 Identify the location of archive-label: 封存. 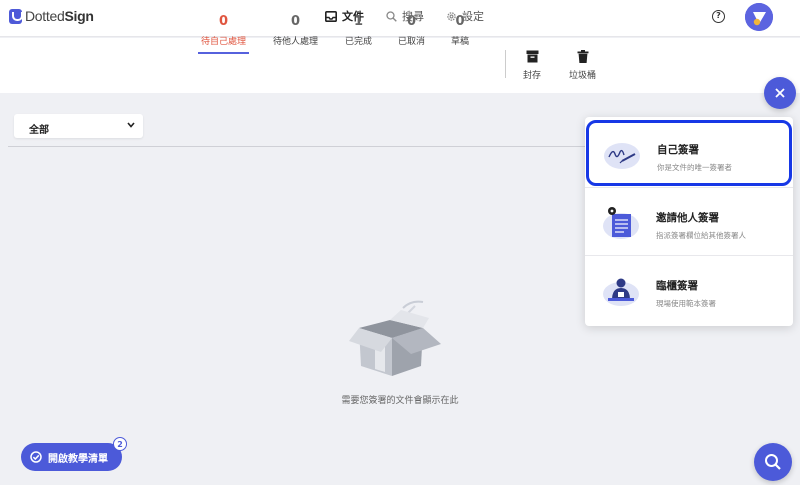
(532, 76).